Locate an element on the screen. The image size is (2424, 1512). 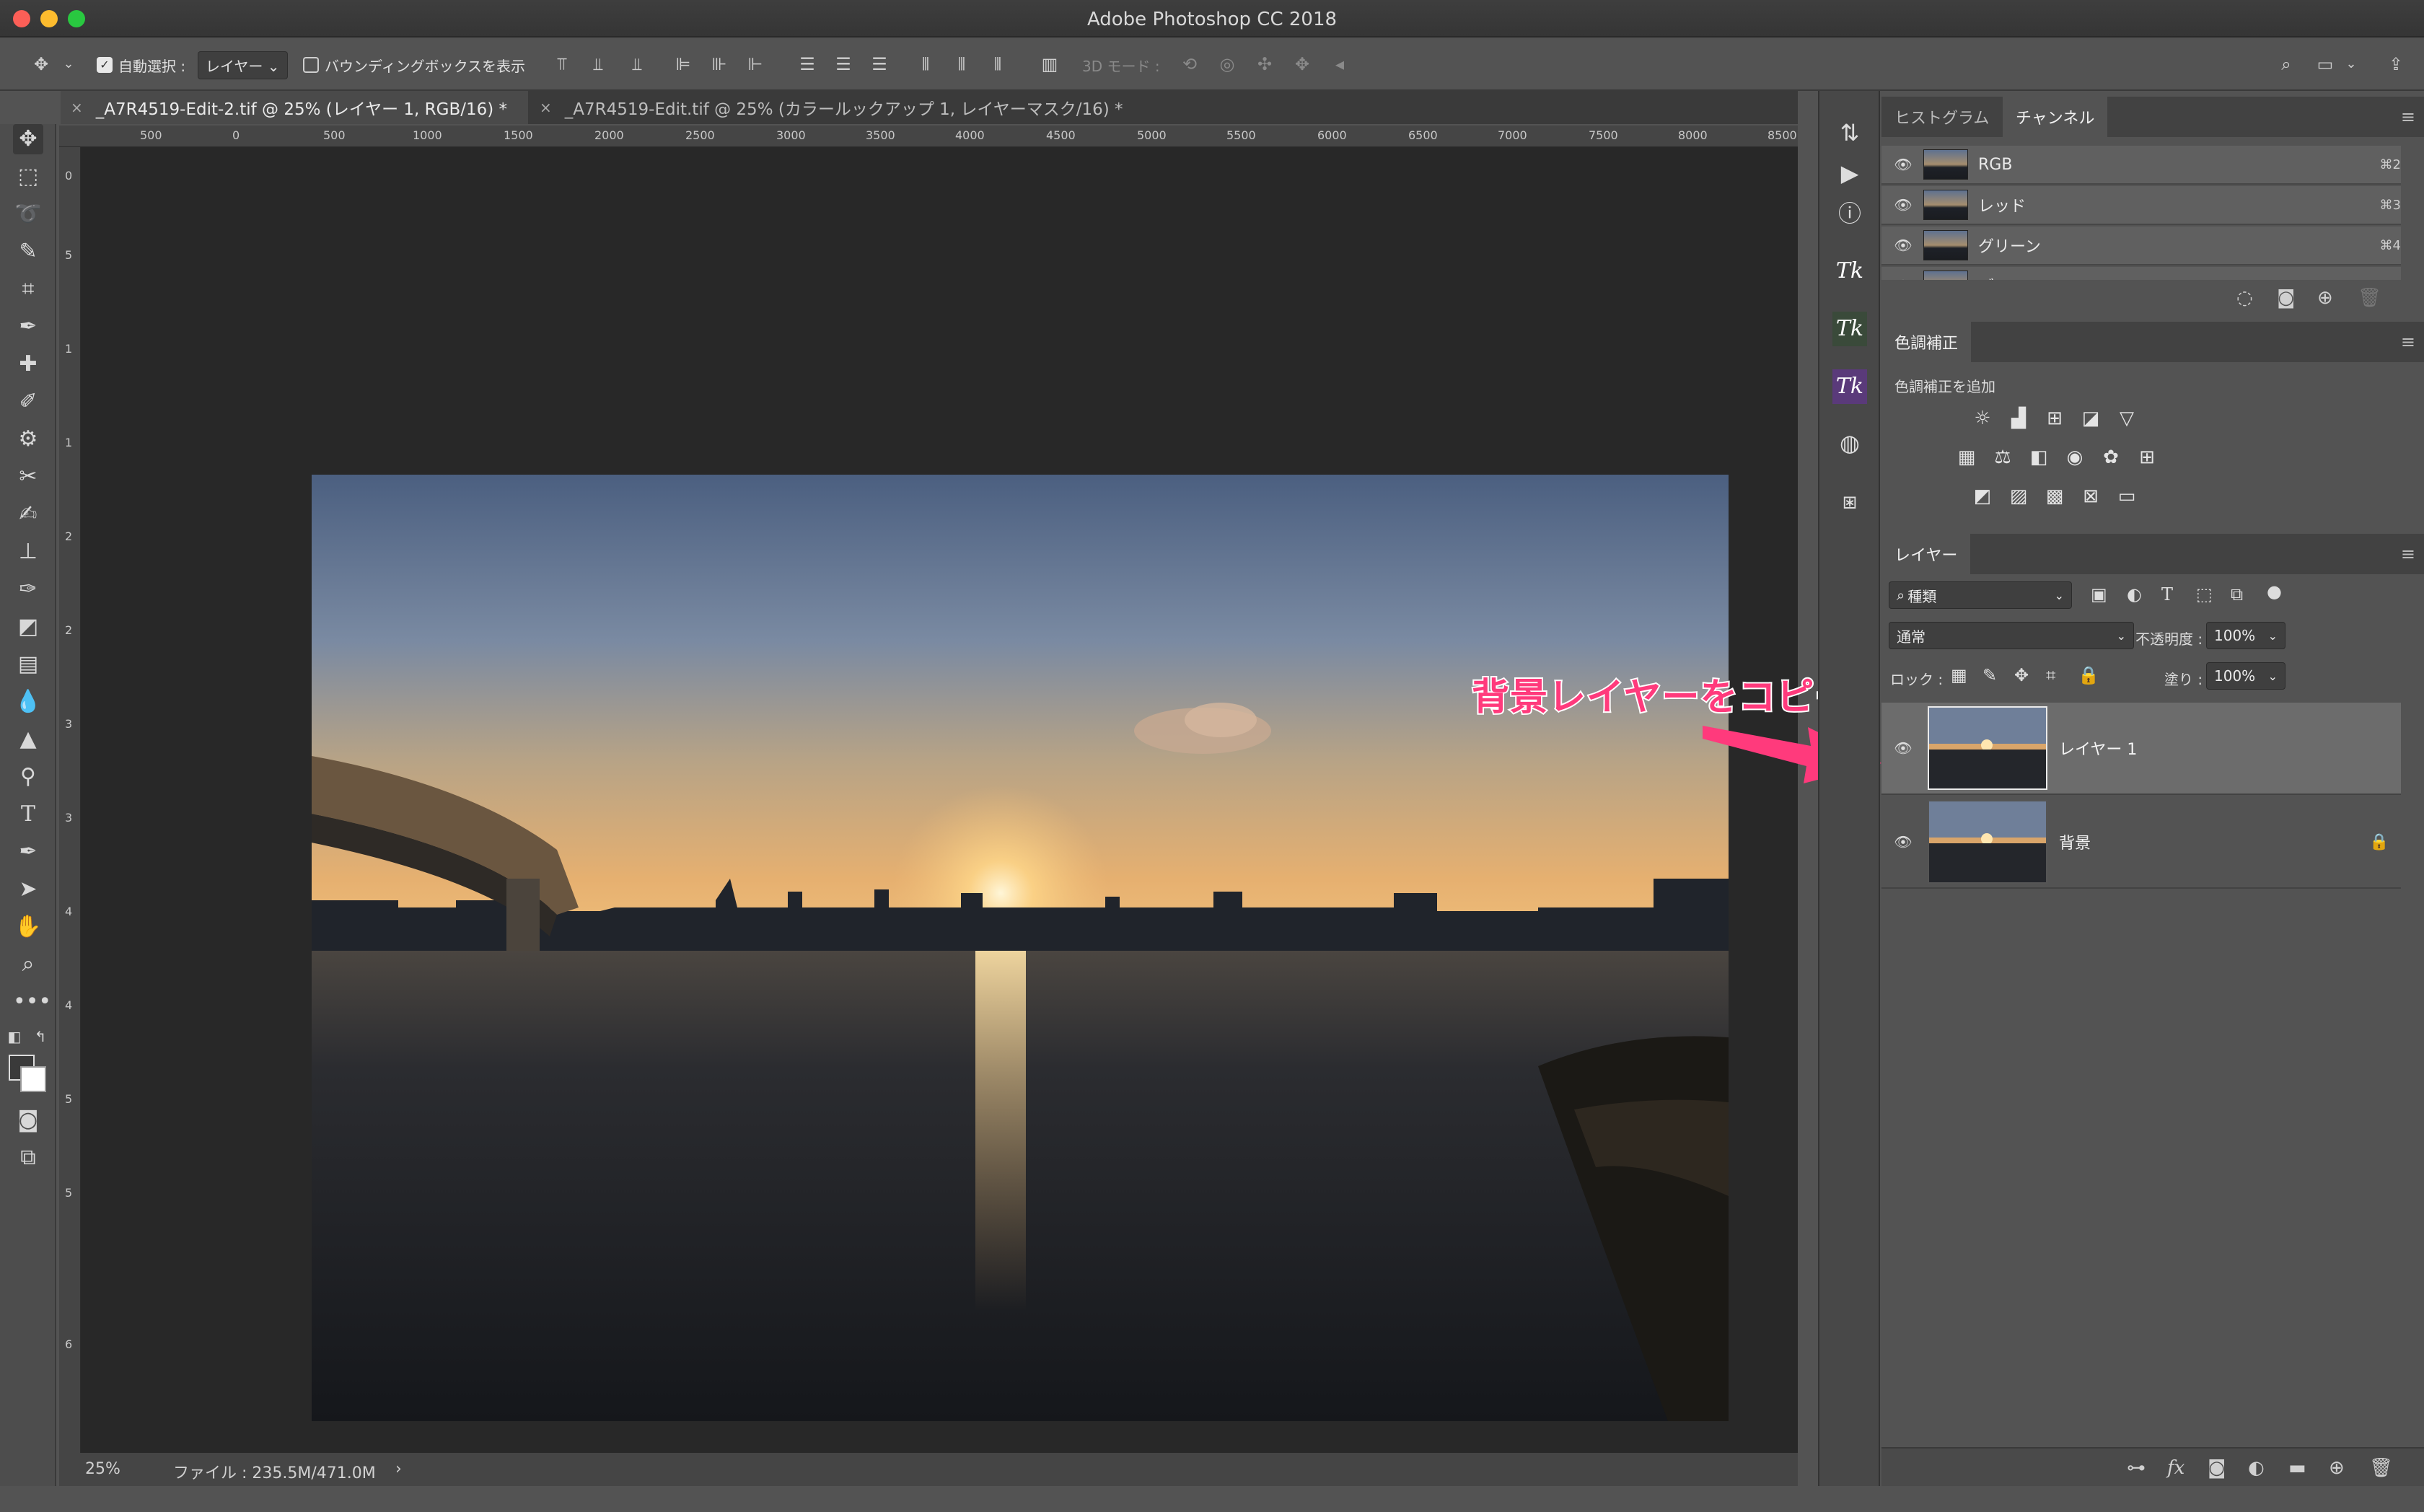
align-top-icon: ⫪ is located at coordinates (562, 64).